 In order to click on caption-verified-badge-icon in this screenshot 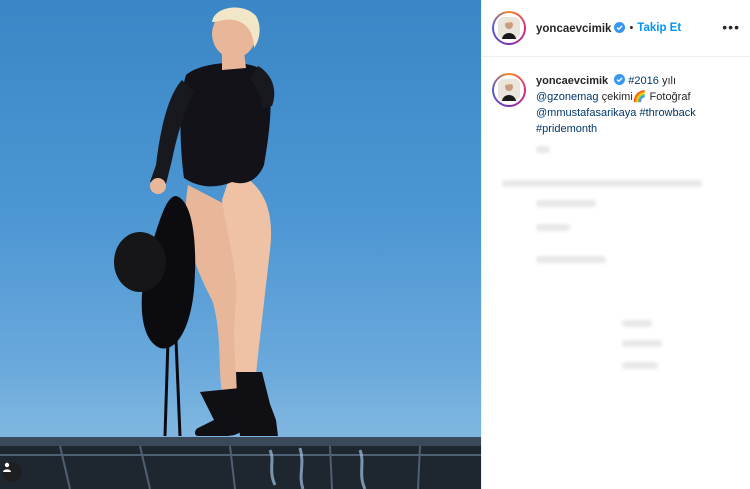, I will do `click(620, 79)`.